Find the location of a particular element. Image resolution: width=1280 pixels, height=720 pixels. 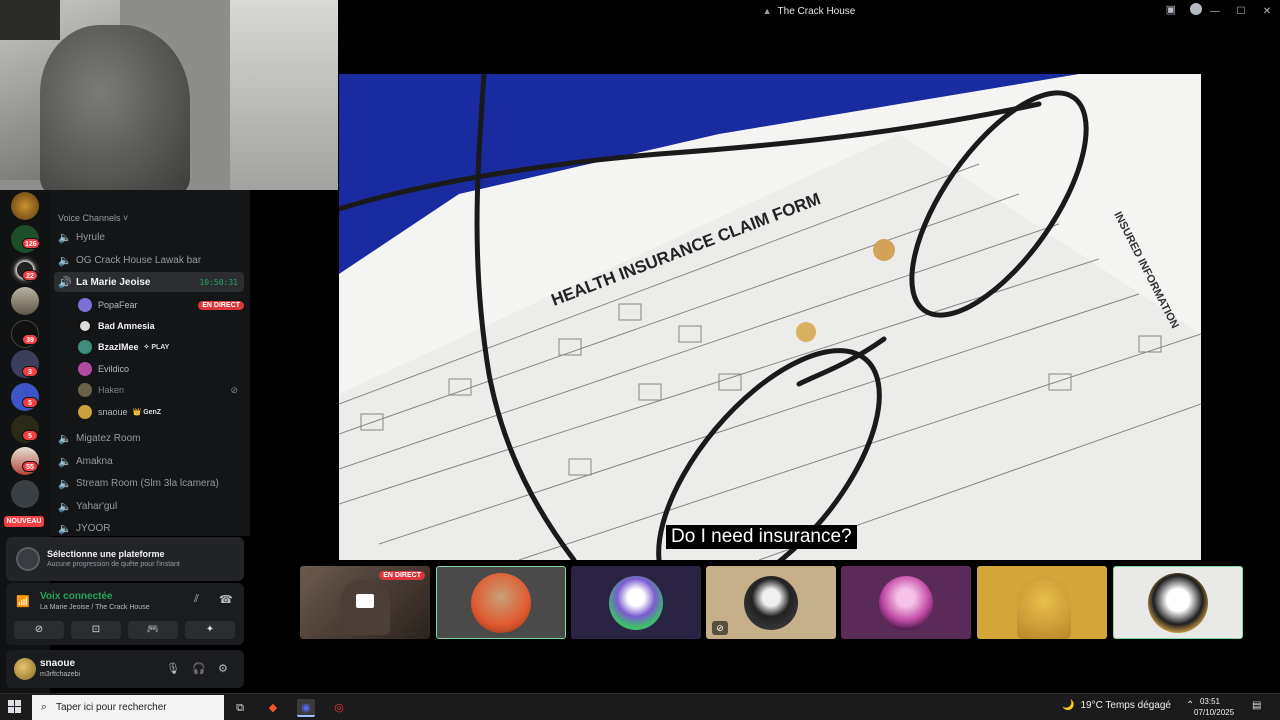

taskbar-clock: 03:51 07/10/2025 is located at coordinates (1214, 707).